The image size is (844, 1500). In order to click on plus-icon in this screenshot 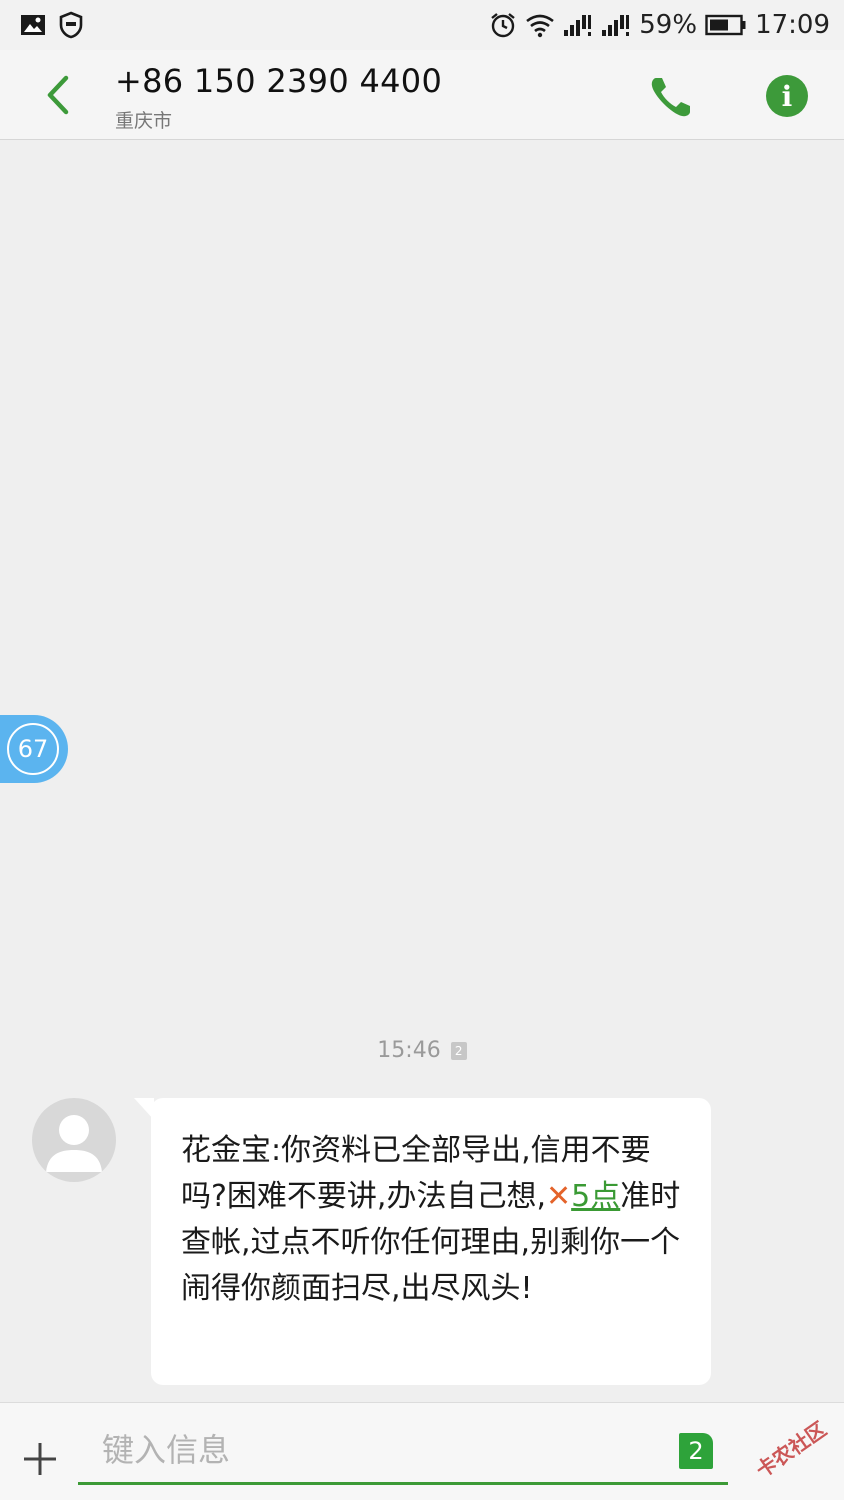, I will do `click(40, 1459)`.